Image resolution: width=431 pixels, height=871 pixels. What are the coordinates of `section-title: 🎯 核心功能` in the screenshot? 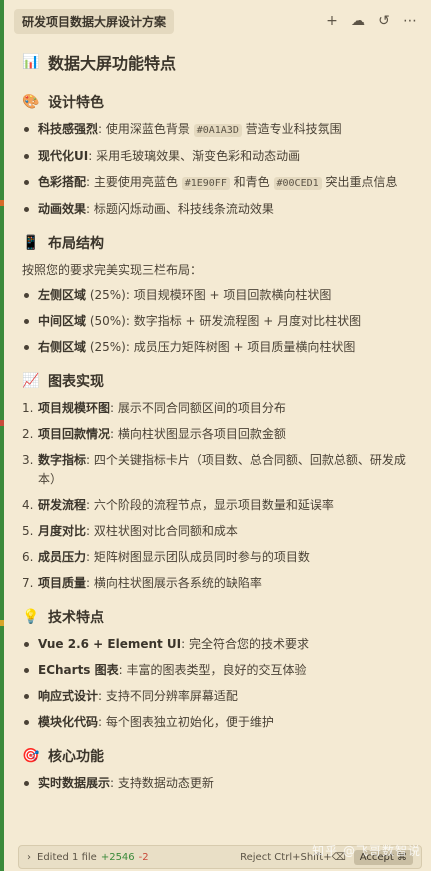 It's located at (63, 756).